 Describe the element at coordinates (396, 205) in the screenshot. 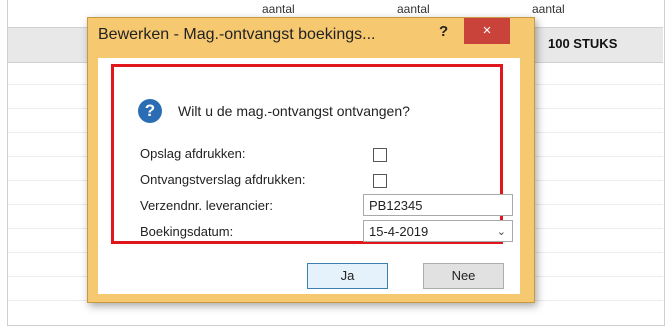

I see `shipment-number-value: PB12345` at that location.